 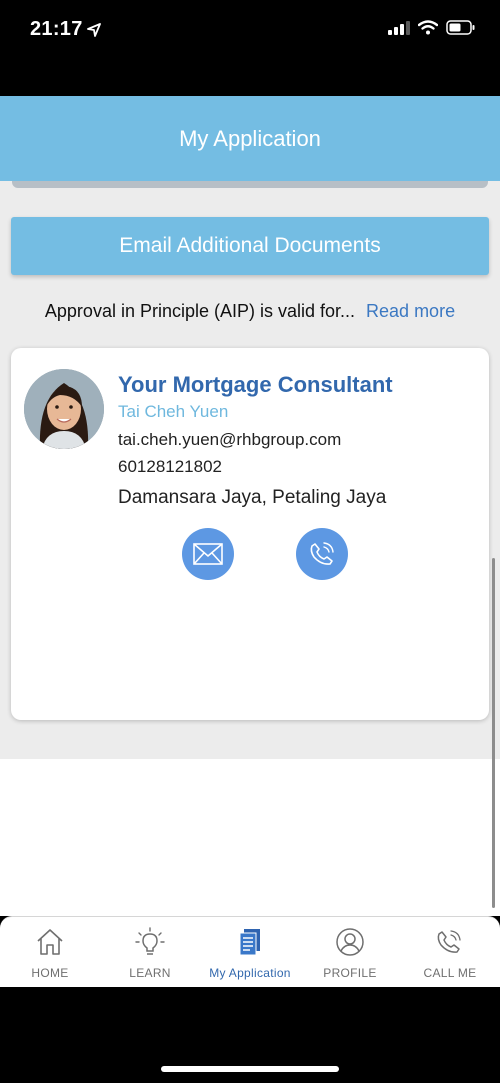 What do you see at coordinates (173, 411) in the screenshot?
I see `consultant-name: Tai Cheh Yuen` at bounding box center [173, 411].